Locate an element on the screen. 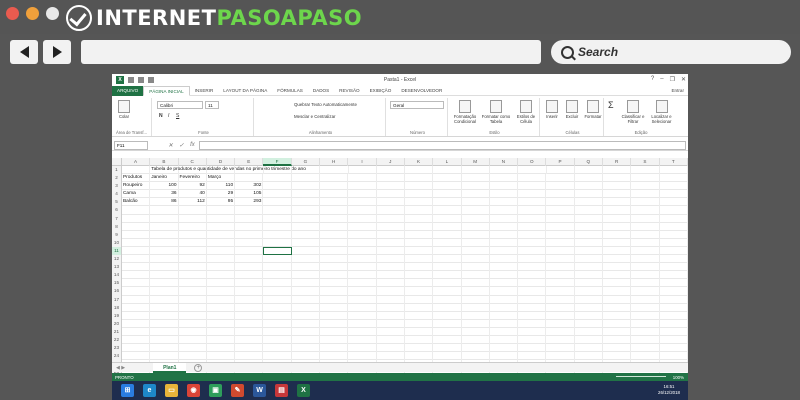 The height and width of the screenshot is (400, 800). grid-cell: 40 is located at coordinates (193, 194).